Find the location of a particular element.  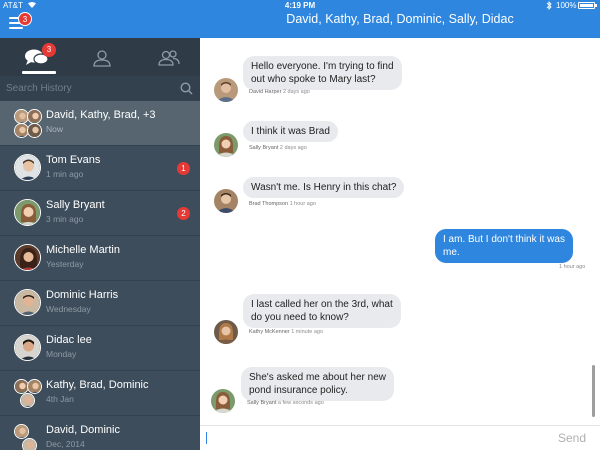

people-icon is located at coordinates (169, 58).